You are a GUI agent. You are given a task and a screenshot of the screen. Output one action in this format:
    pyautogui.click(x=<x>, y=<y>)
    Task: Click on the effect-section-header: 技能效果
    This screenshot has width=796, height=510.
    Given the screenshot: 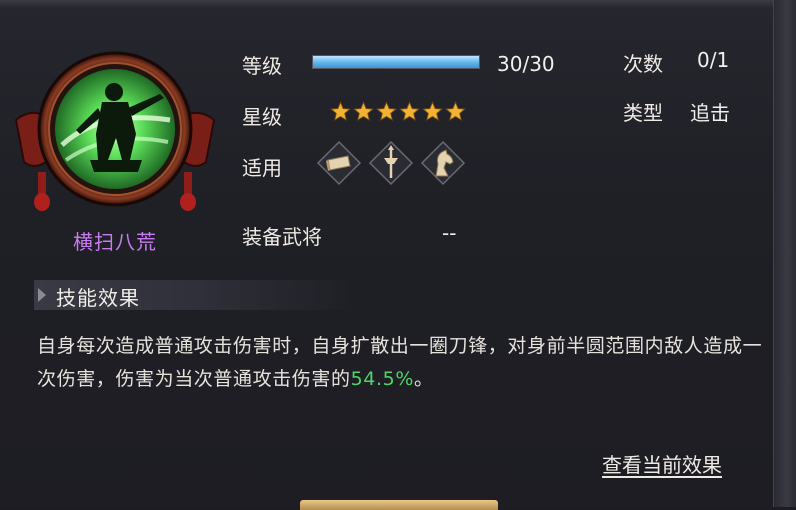 What is the action you would take?
    pyautogui.click(x=194, y=295)
    